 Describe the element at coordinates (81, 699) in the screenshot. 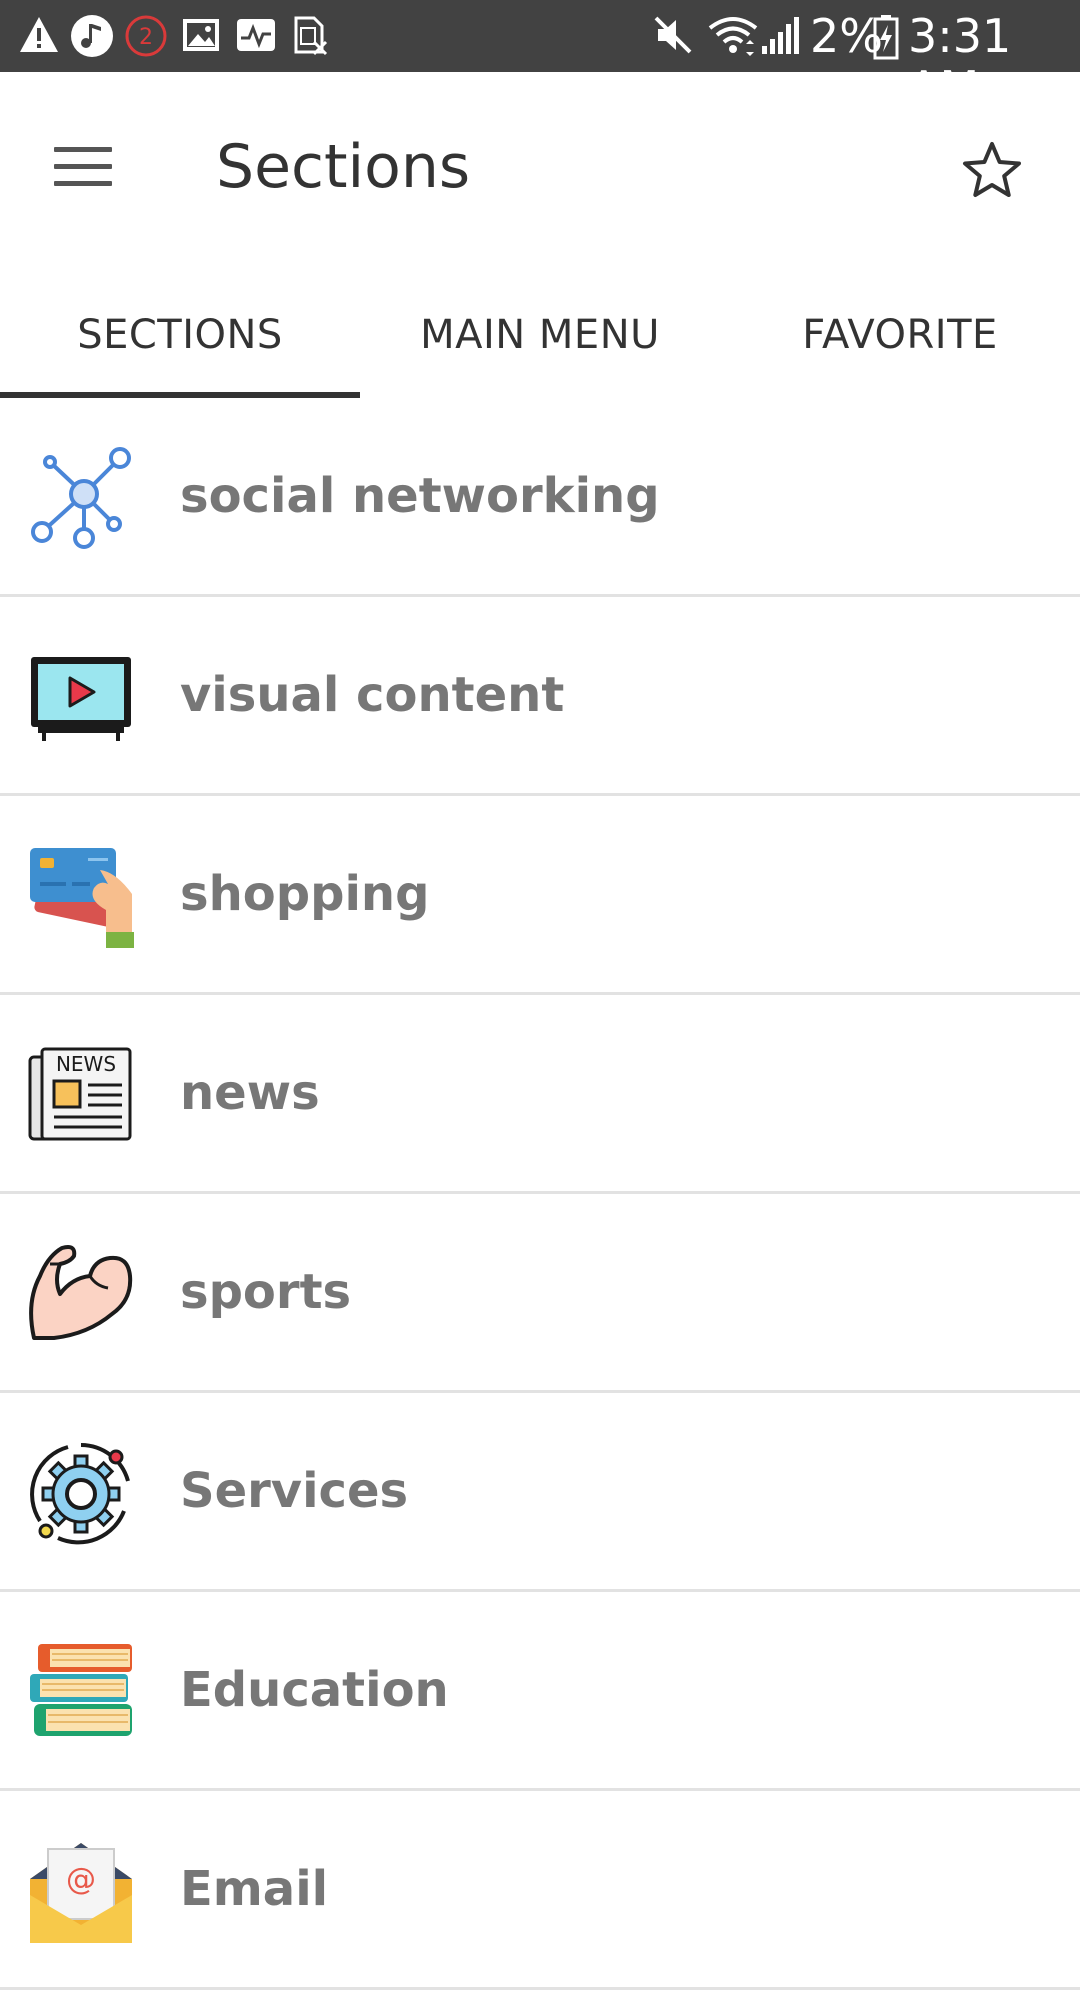

I see `video-tv-icon` at that location.